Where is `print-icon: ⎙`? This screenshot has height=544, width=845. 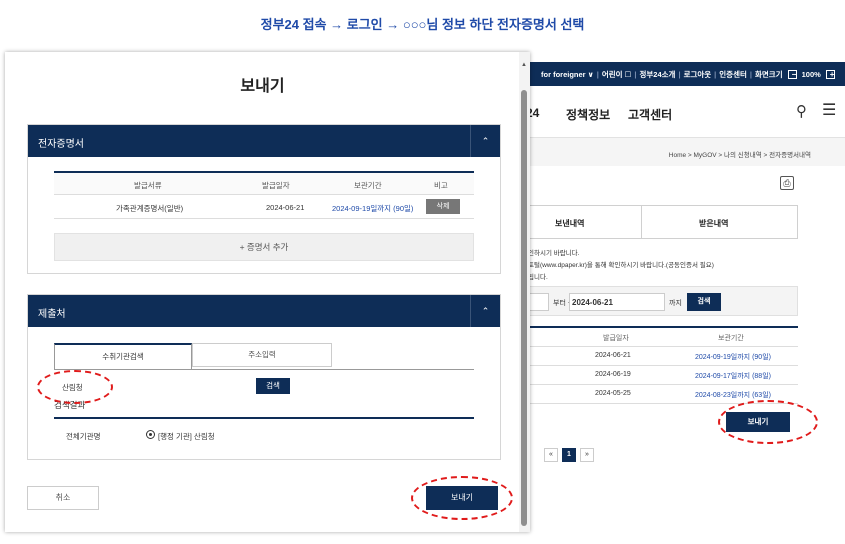
print-icon: ⎙ is located at coordinates (787, 183).